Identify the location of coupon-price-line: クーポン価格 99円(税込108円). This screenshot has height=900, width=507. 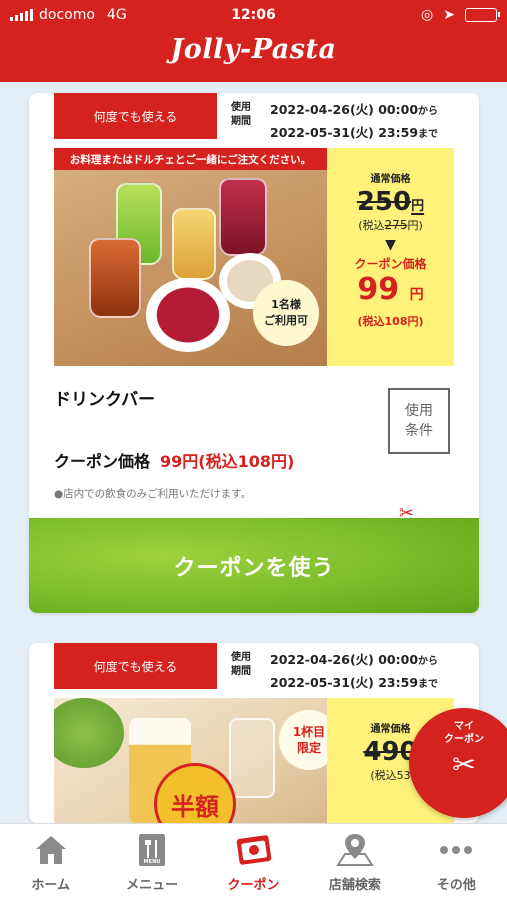
(174, 460).